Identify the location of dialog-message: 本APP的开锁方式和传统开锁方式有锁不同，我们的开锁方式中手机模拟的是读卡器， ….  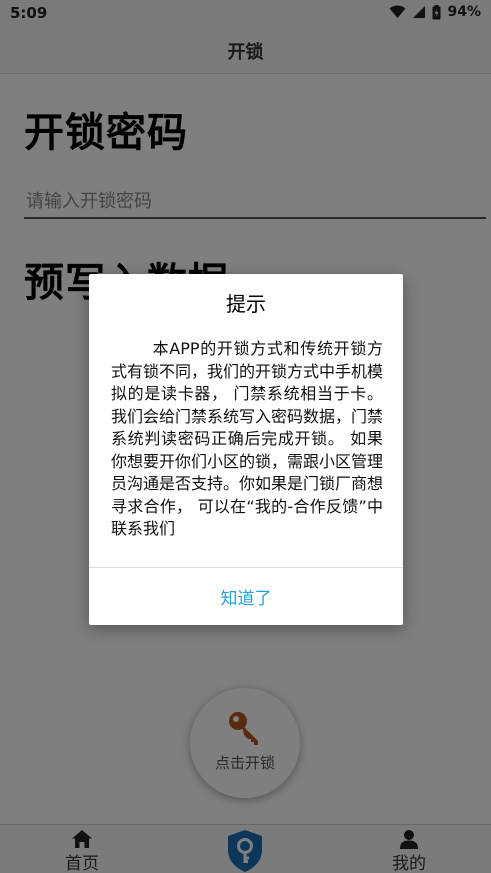
(247, 438).